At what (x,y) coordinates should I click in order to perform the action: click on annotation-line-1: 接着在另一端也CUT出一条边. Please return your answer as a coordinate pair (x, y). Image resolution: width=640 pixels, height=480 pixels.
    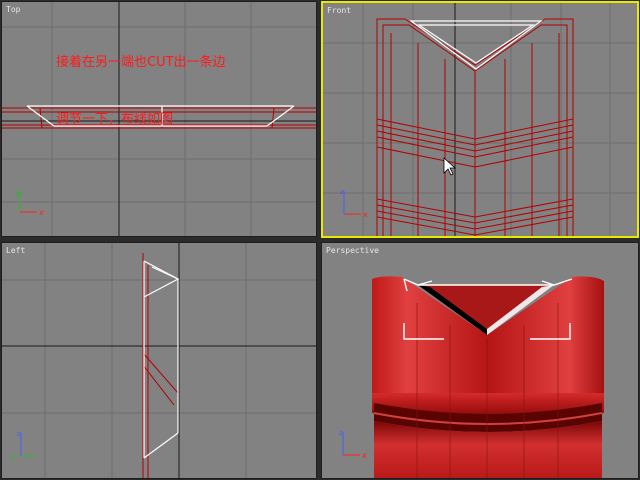
    Looking at the image, I should click on (141, 62).